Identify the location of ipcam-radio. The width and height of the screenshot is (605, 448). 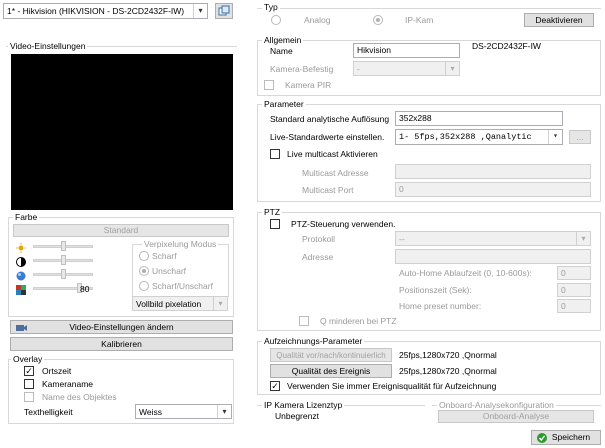
(378, 20).